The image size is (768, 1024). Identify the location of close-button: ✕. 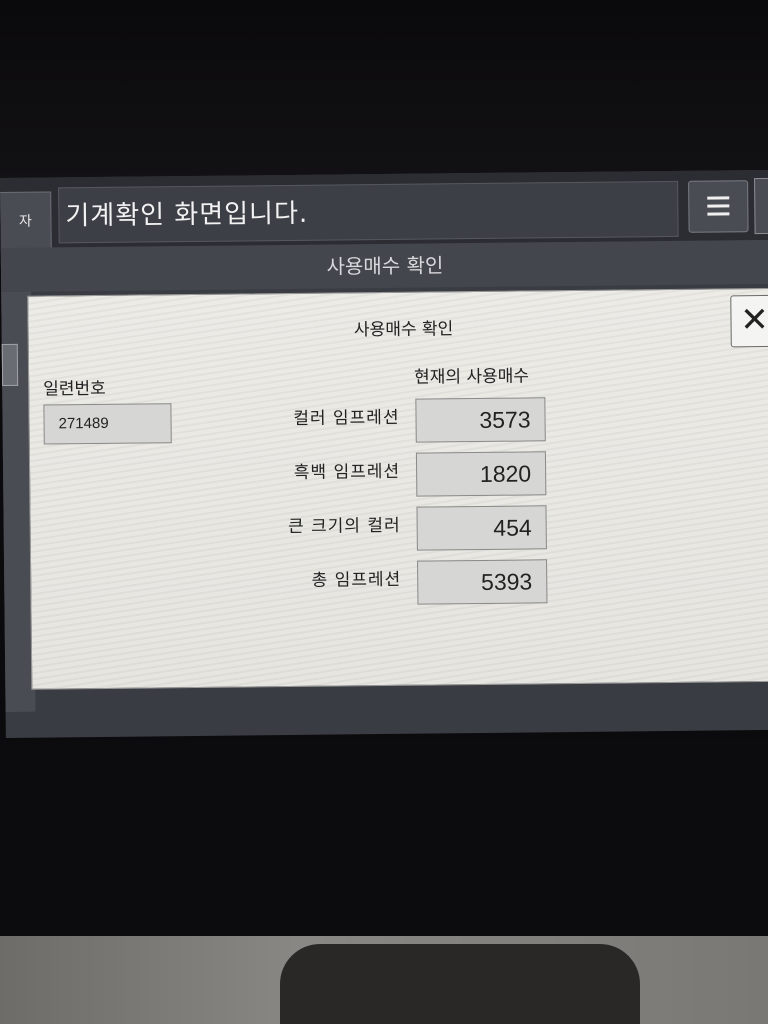
(749, 321).